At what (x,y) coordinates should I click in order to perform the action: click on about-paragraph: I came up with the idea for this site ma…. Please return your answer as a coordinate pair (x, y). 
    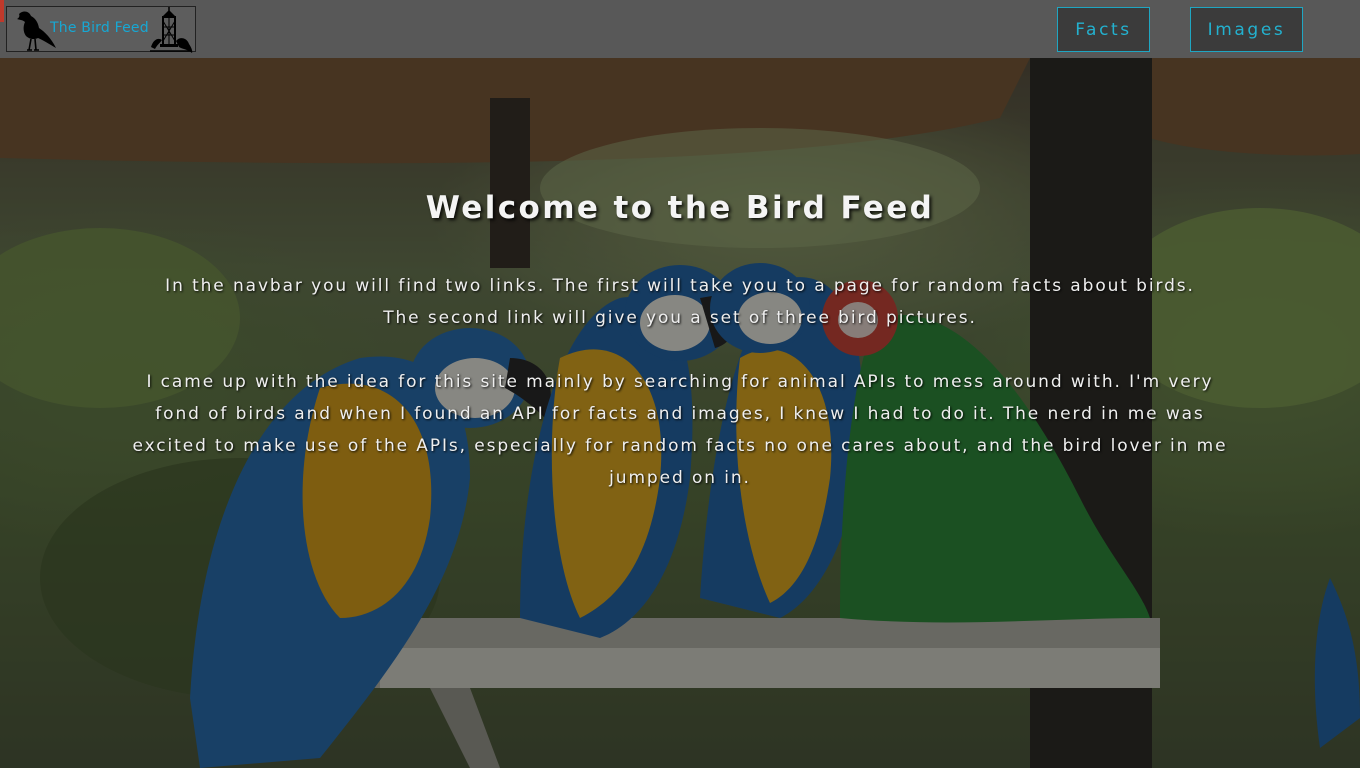
    Looking at the image, I should click on (680, 430).